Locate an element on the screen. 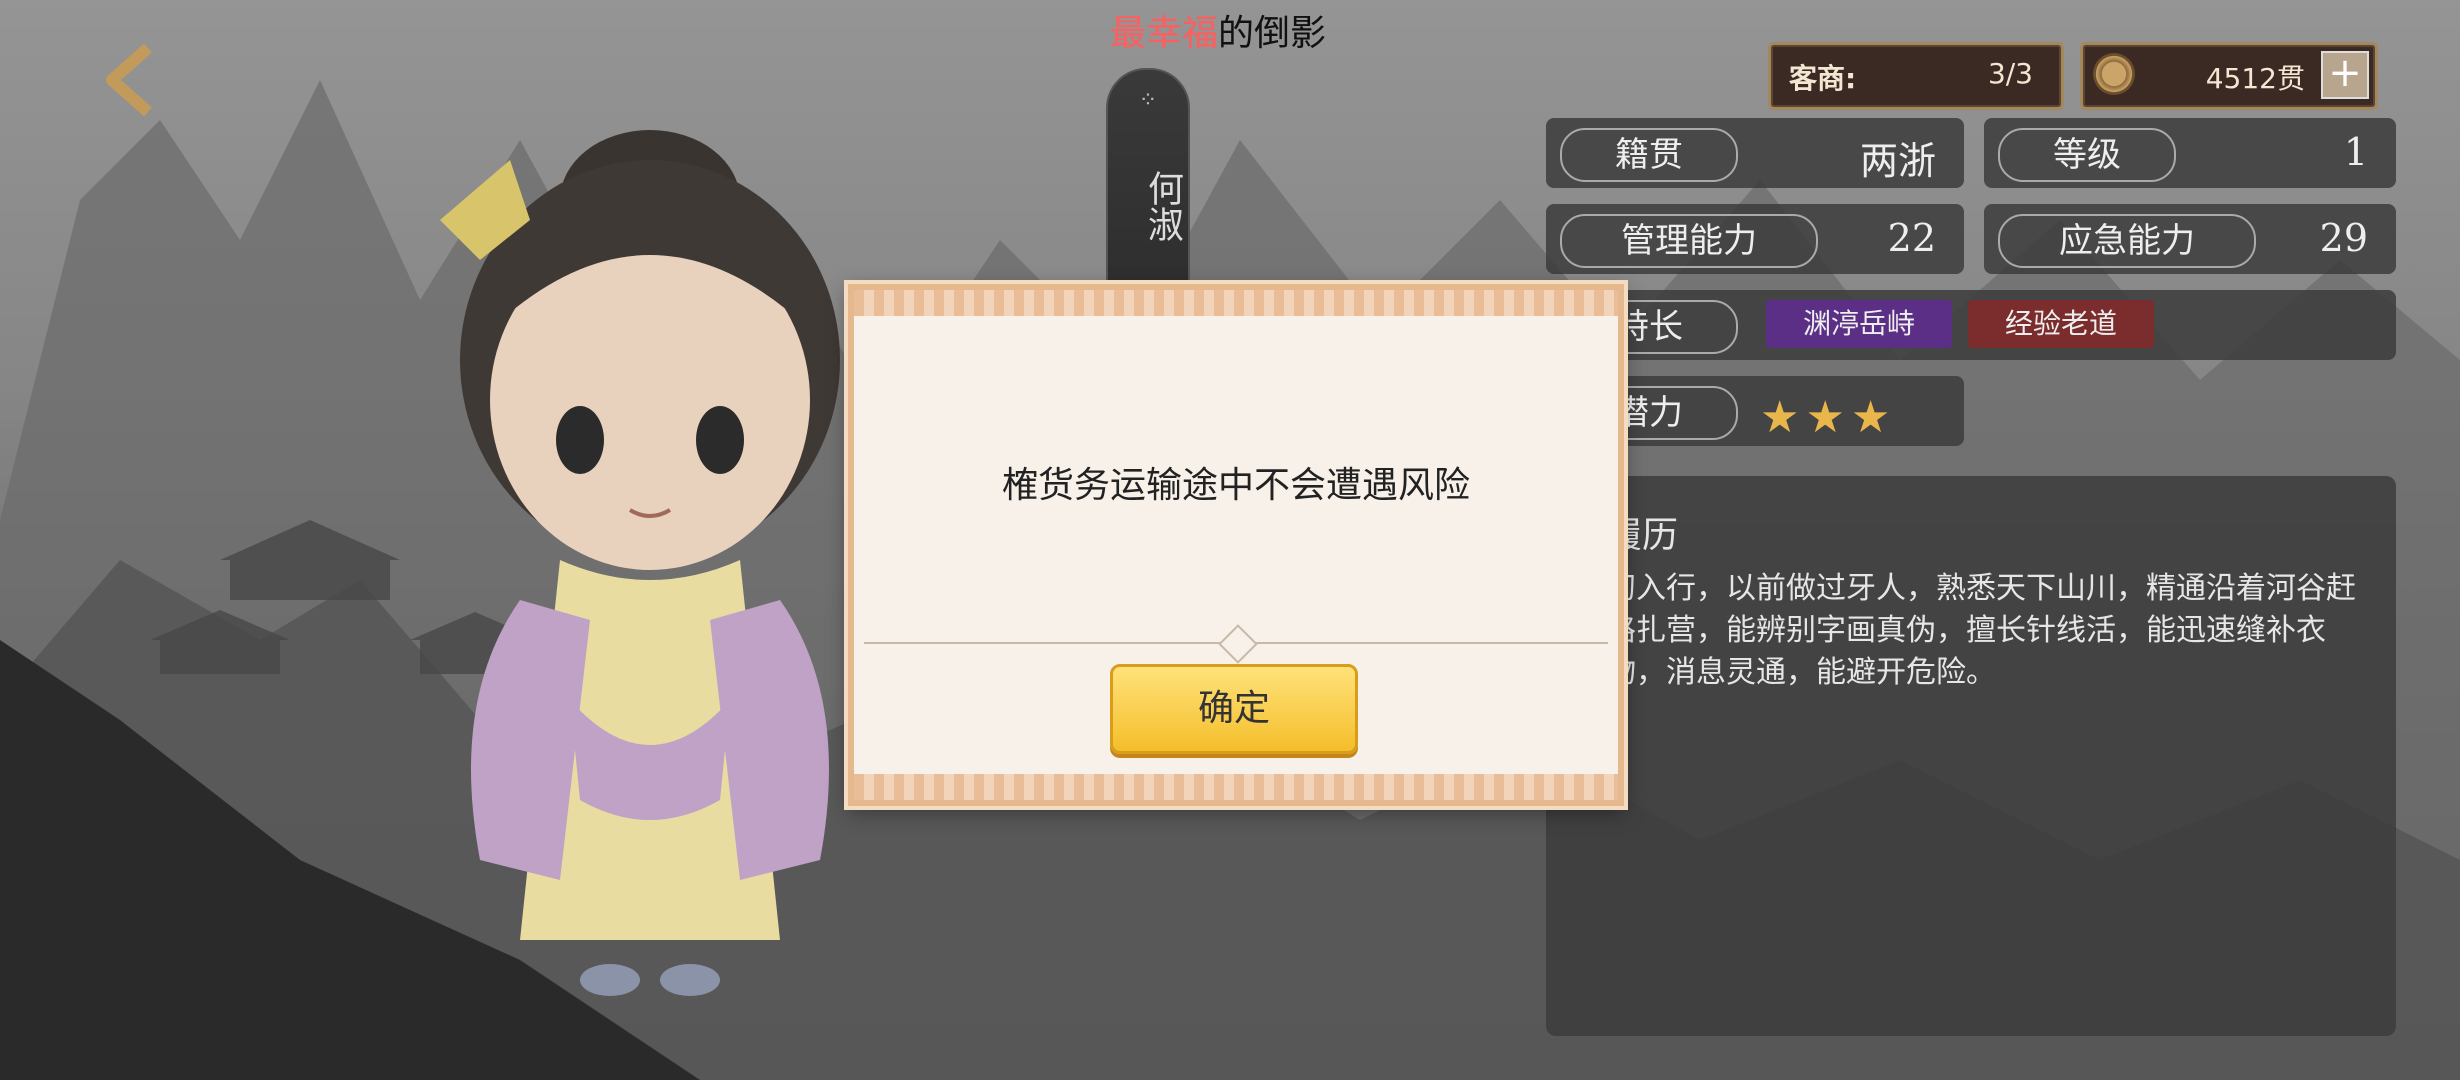  add-coins-button: + is located at coordinates (2345, 75).